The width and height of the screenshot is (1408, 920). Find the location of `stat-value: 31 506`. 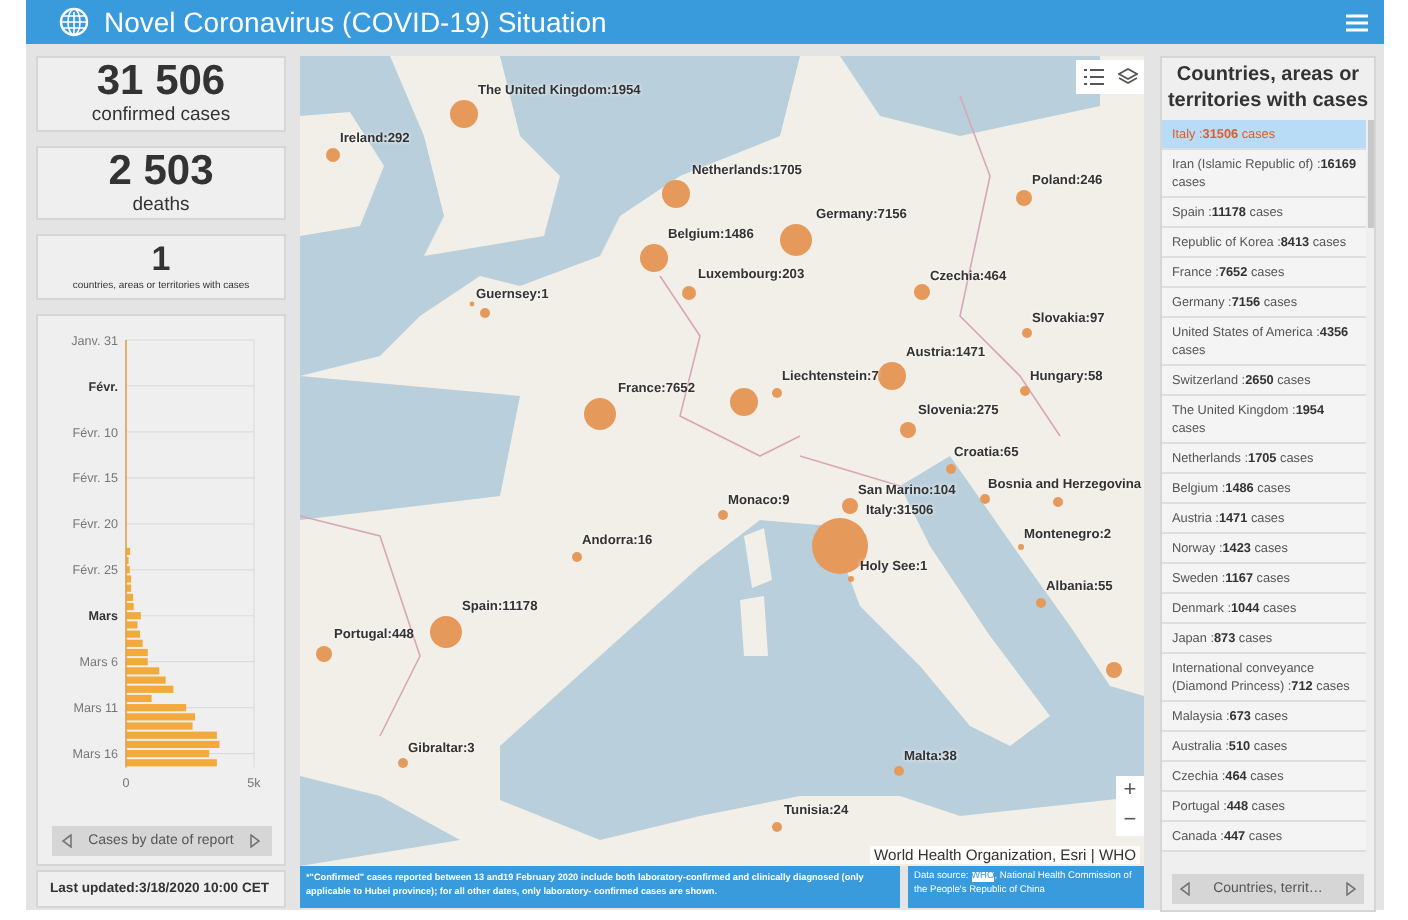

stat-value: 31 506 is located at coordinates (161, 82).